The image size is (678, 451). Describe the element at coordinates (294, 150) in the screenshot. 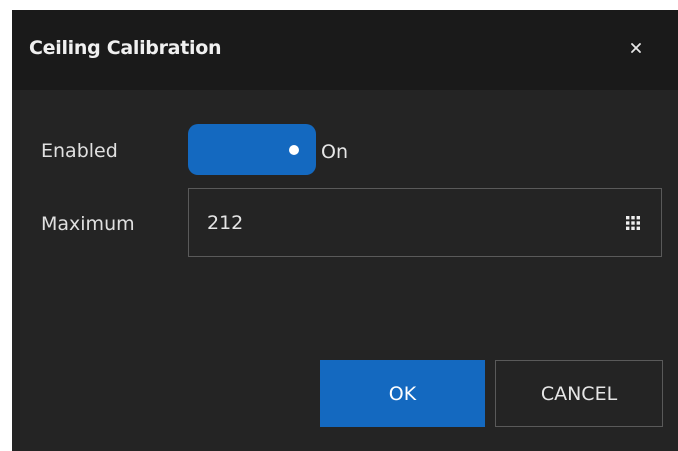

I see `toggle-knob` at that location.